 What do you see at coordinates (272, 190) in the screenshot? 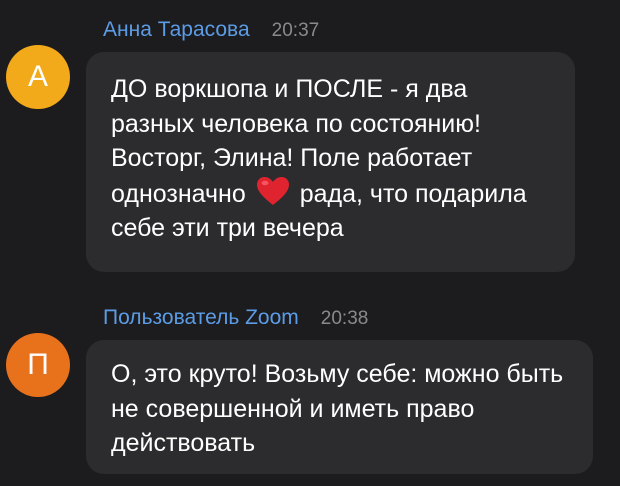
I see `heart-icon` at bounding box center [272, 190].